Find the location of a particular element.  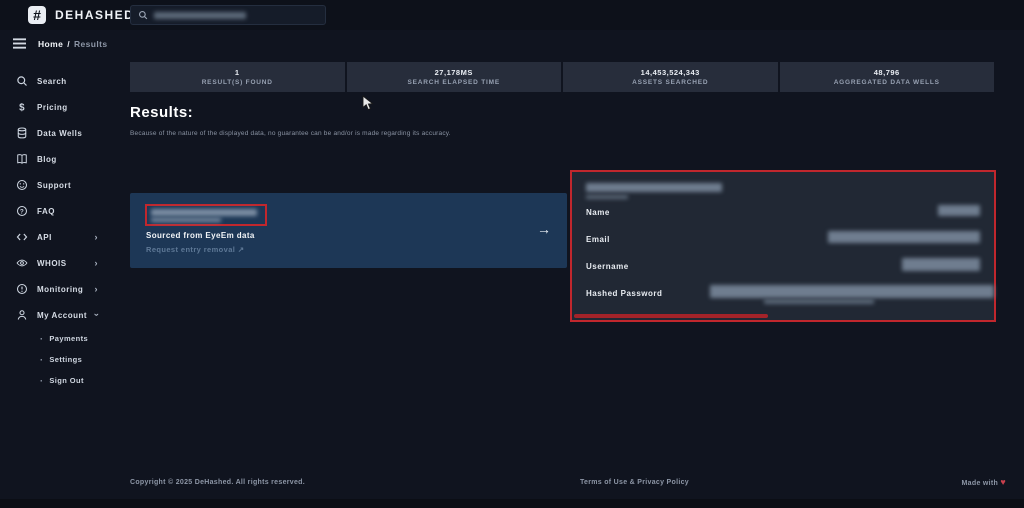

bottom-edge-strip is located at coordinates (512, 503).